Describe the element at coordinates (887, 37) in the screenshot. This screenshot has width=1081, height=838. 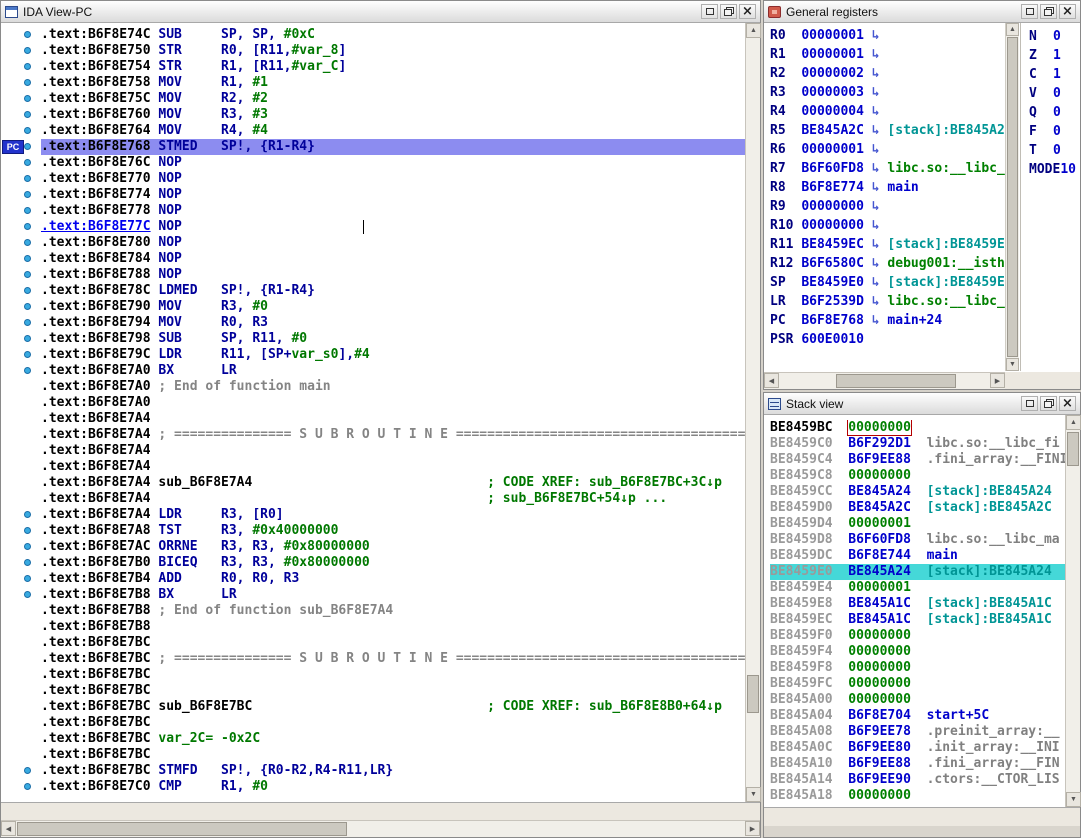
I see `register-row: R0 00000001 ↳` at that location.